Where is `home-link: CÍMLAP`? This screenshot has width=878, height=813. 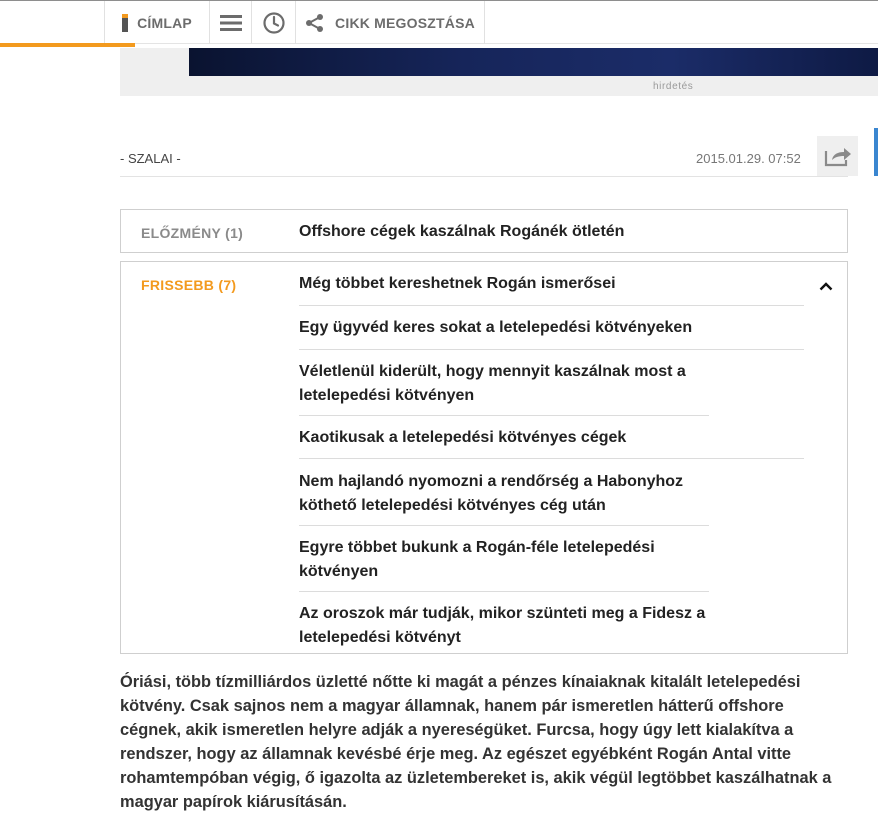 home-link: CÍMLAP is located at coordinates (156, 22).